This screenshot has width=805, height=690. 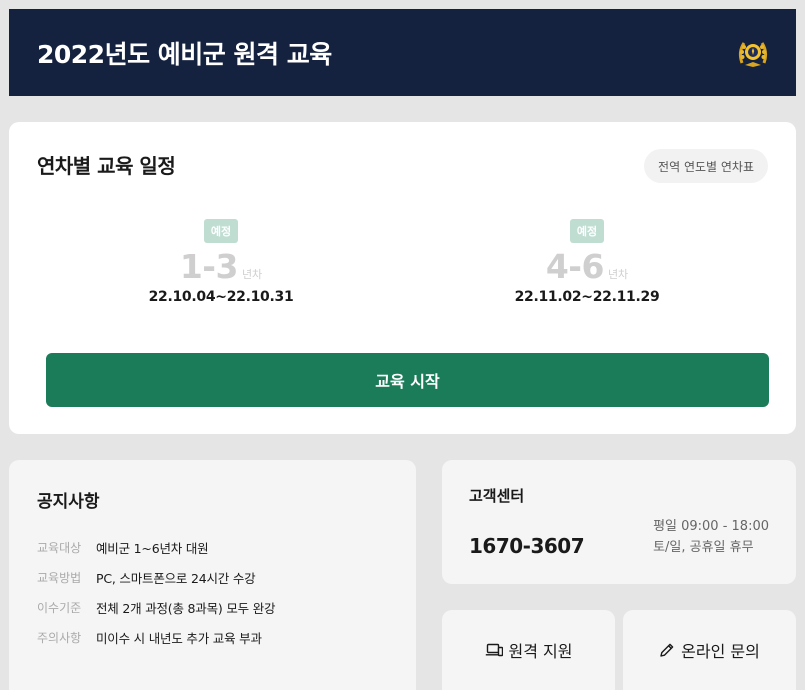 I want to click on laptop-icon, so click(x=494, y=650).